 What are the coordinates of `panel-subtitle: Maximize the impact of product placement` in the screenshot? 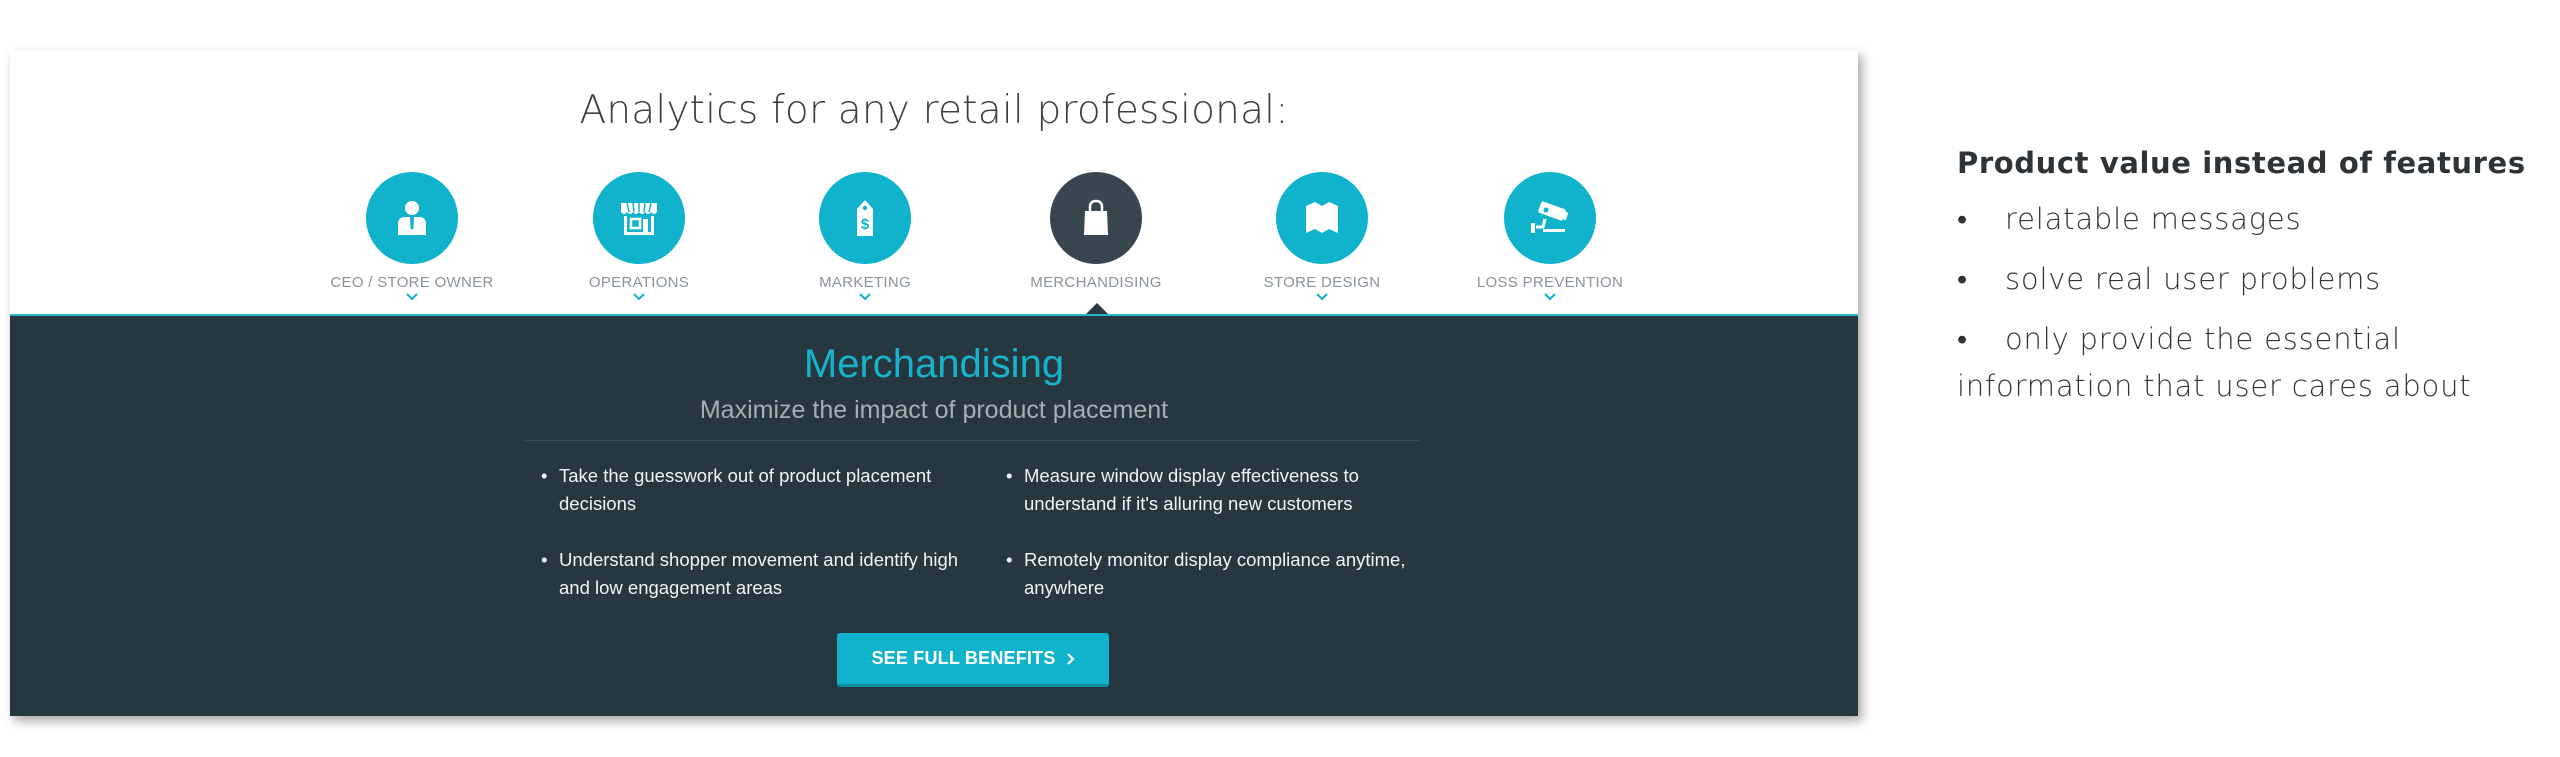 It's located at (934, 410).